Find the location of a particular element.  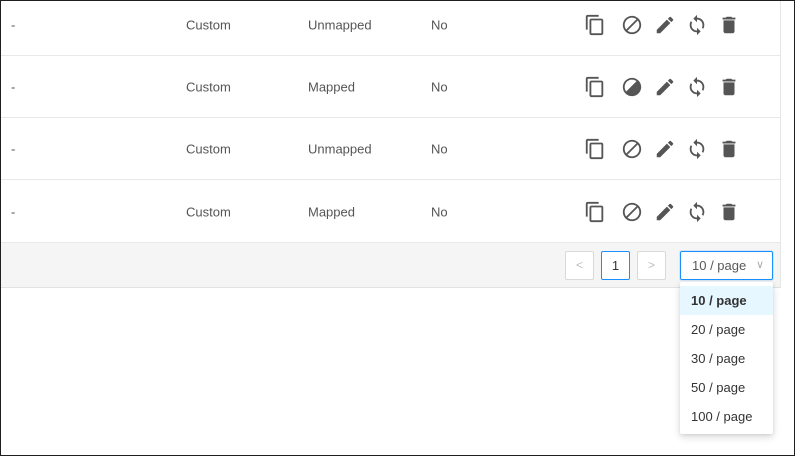

next-page-button: > is located at coordinates (651, 265).